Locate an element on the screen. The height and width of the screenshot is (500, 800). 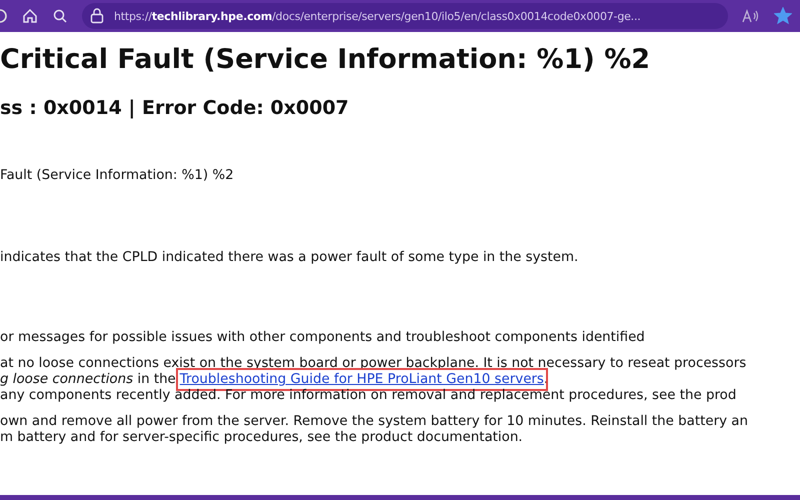
body-text: Fault (Service Information: %1) %2 is located at coordinates (117, 176).